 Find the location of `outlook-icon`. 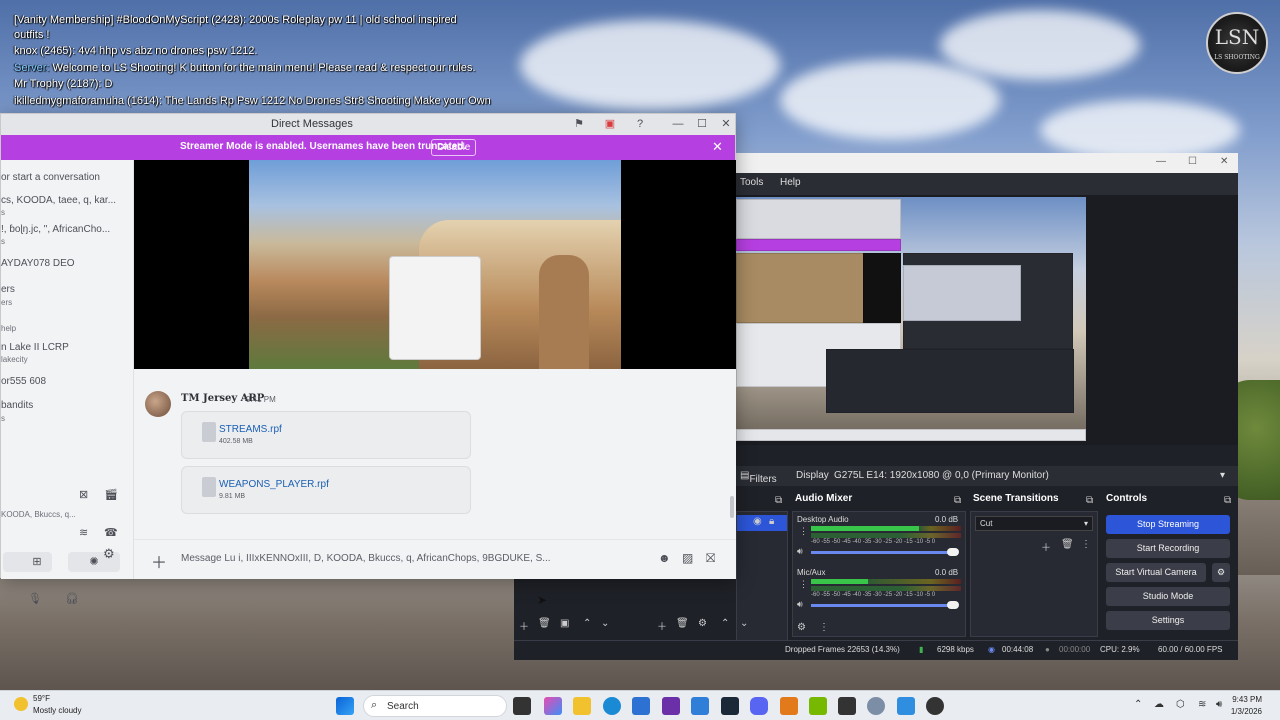

outlook-icon is located at coordinates (700, 706).